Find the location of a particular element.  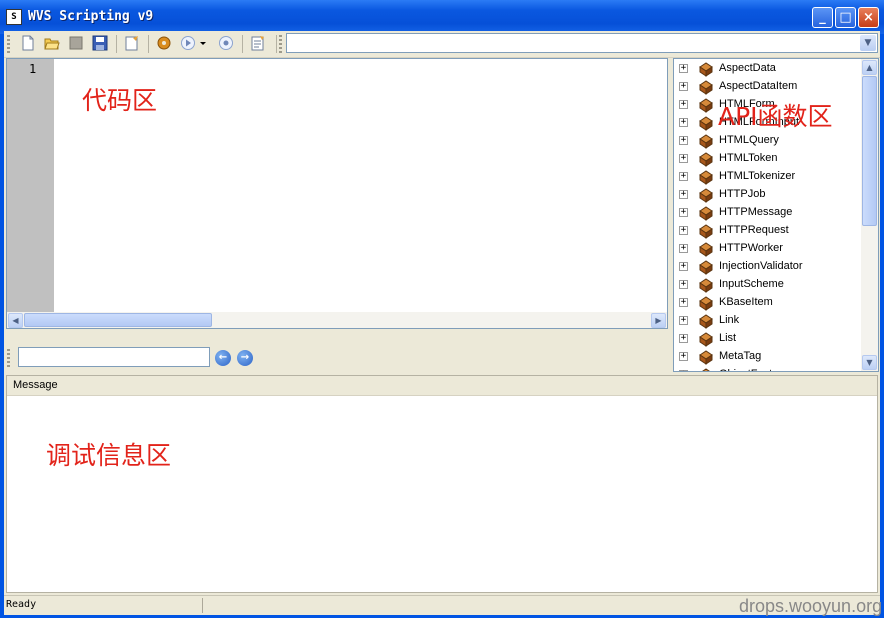

status-text: Ready is located at coordinates (21, 604).